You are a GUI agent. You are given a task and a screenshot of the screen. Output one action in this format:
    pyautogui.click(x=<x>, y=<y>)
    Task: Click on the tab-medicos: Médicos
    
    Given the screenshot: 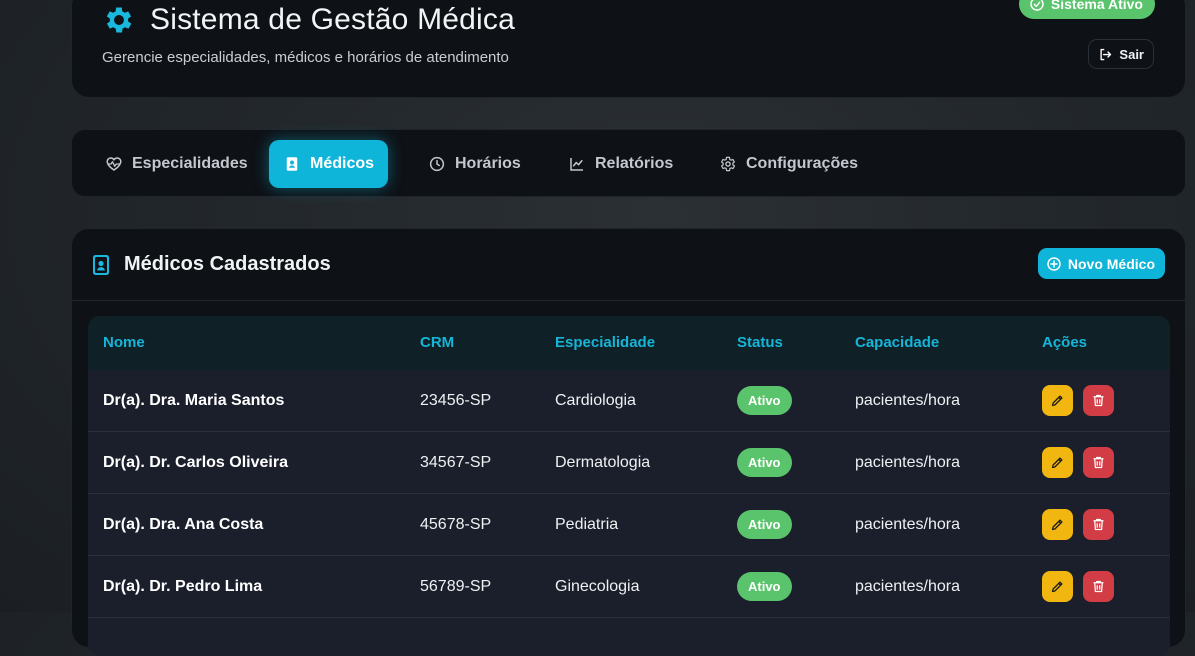 What is the action you would take?
    pyautogui.click(x=329, y=164)
    